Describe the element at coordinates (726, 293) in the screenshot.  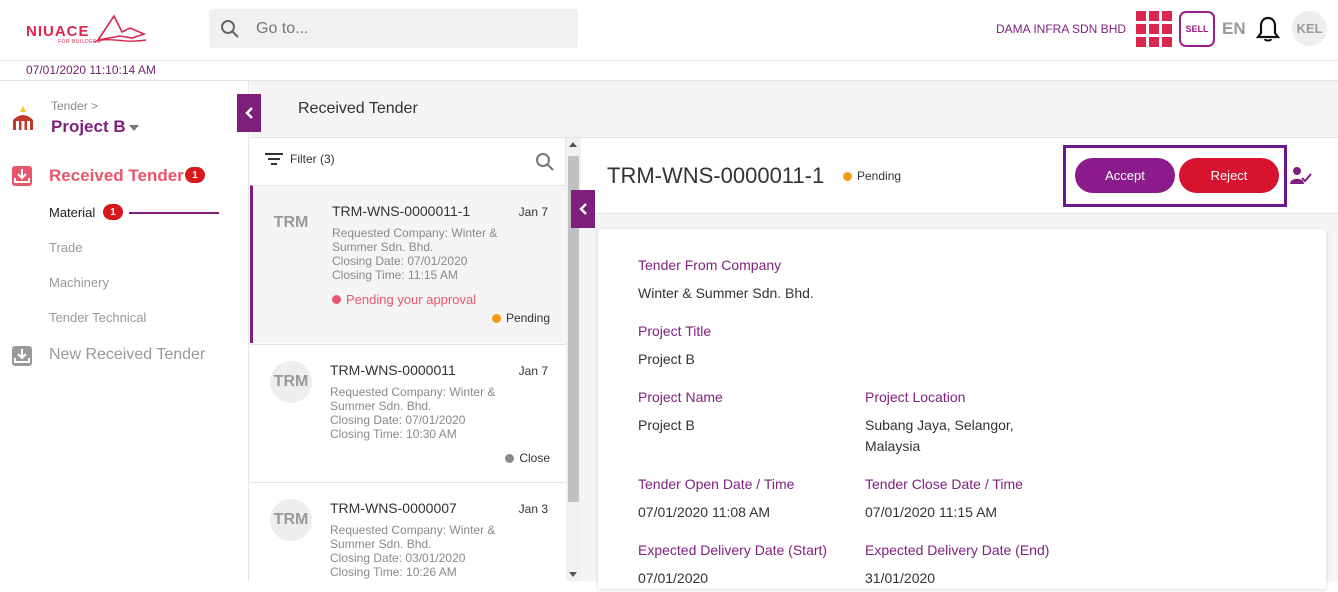
I see `tender-from-company-value: Winter & Summer Sdn. Bhd.` at that location.